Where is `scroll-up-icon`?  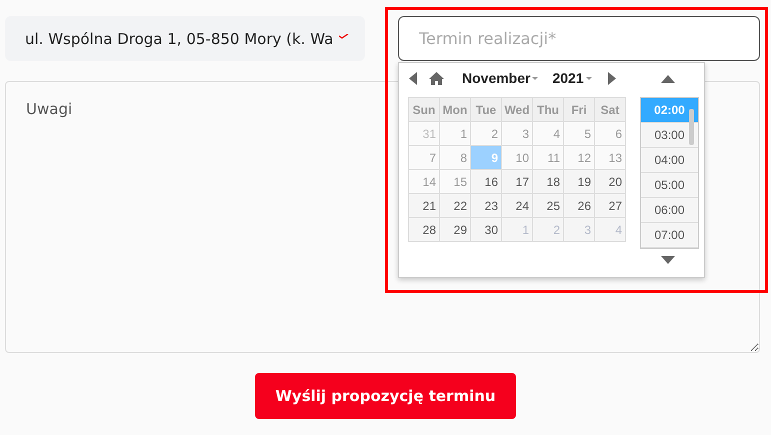
scroll-up-icon is located at coordinates (668, 79).